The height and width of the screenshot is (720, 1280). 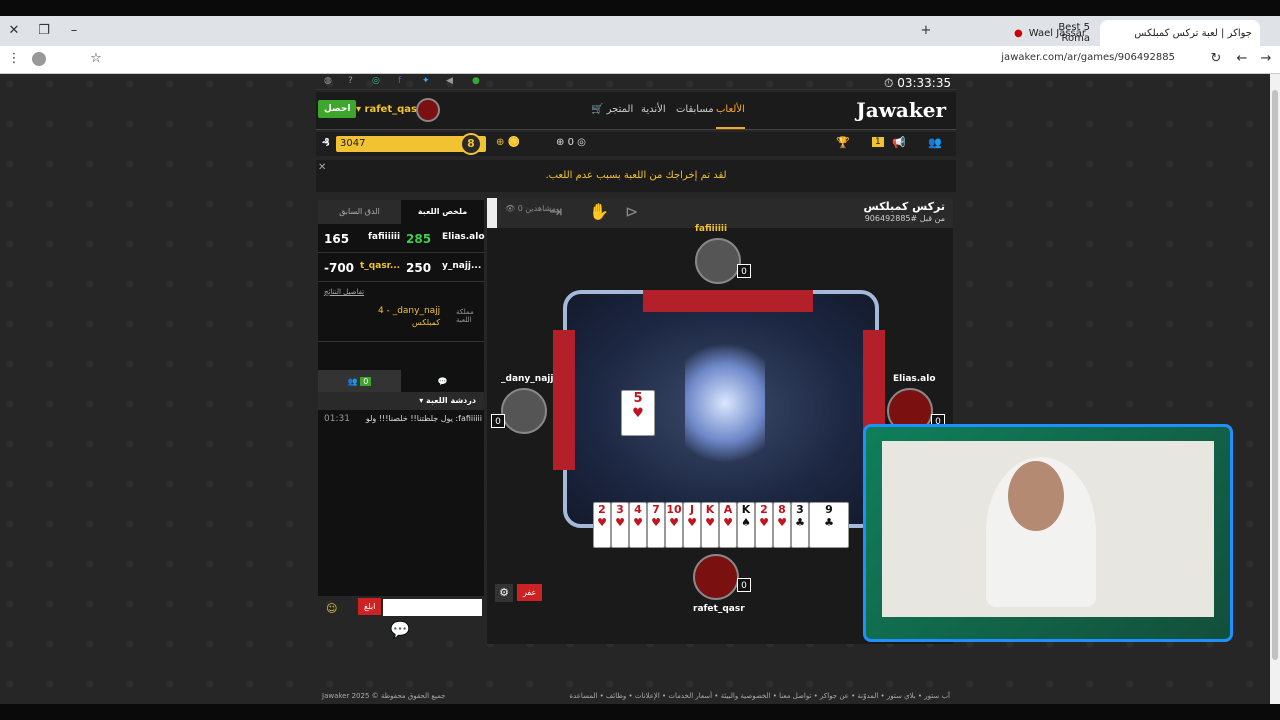 I want to click on tab-active: جواكر | لعبة تركس كمبلكس, so click(x=1180, y=33).